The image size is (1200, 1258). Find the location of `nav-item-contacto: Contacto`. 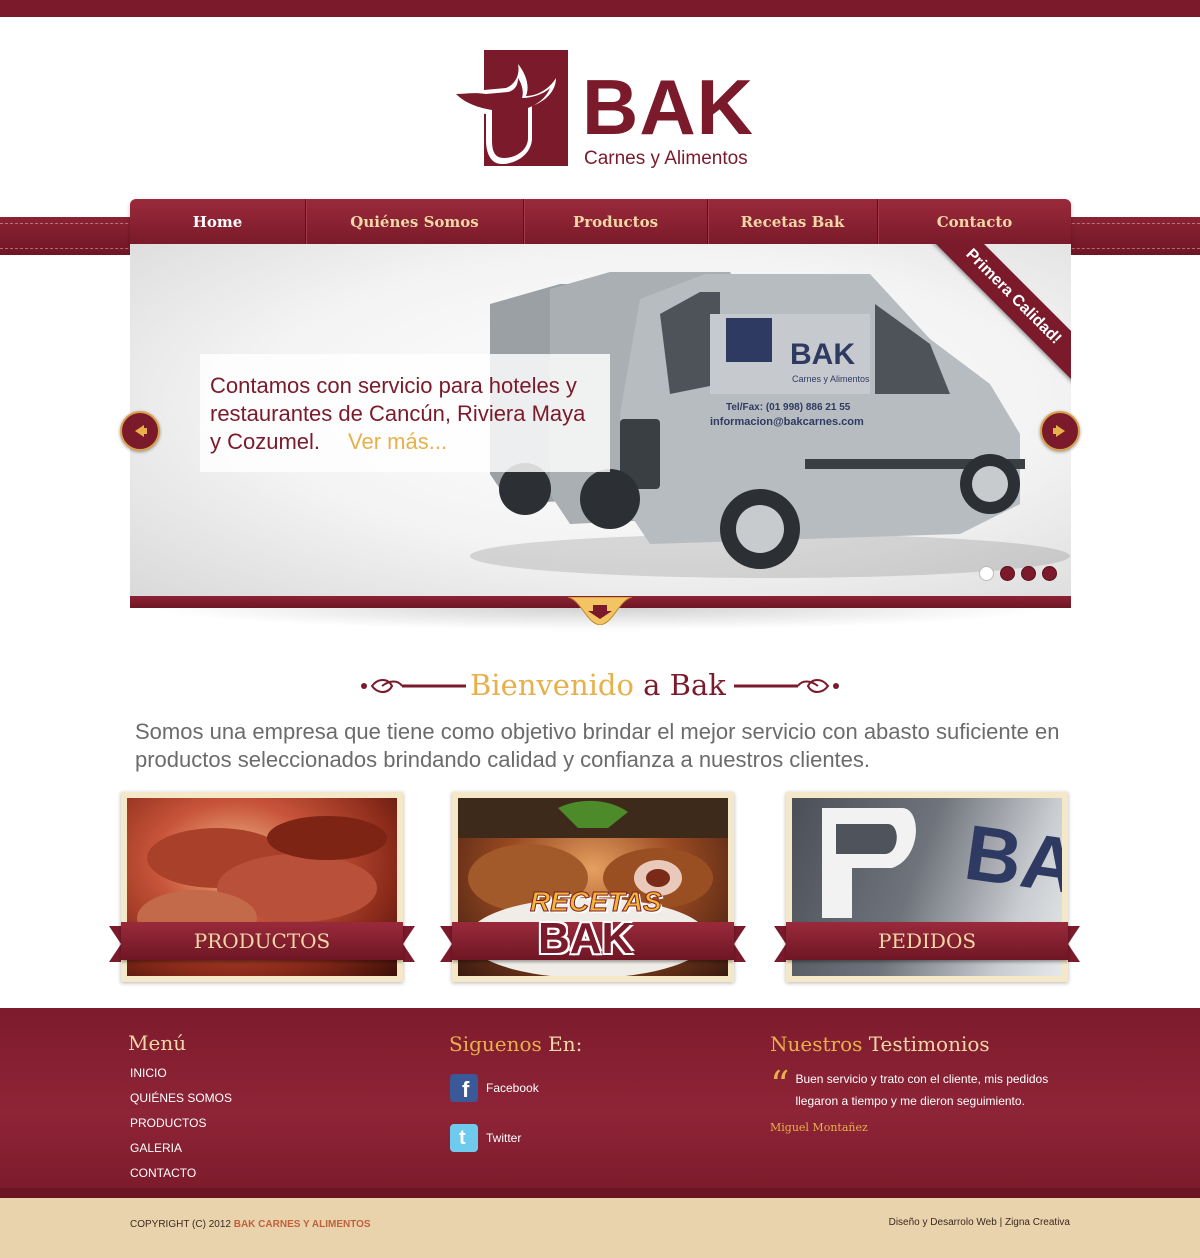

nav-item-contacto: Contacto is located at coordinates (974, 221).